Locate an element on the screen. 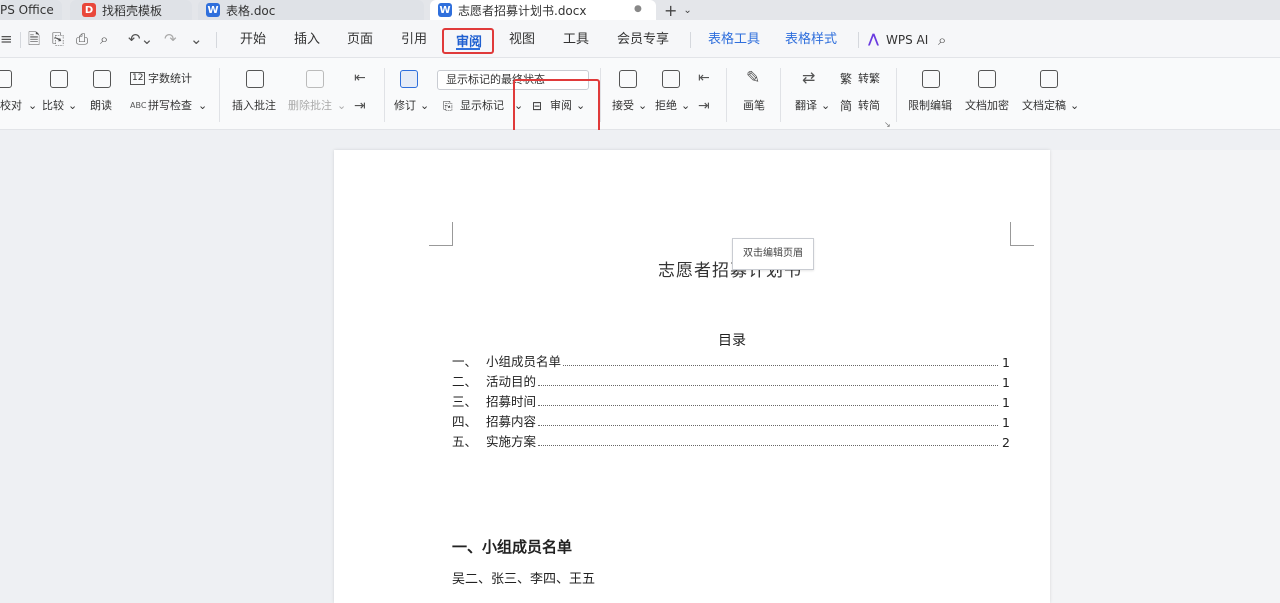  finalize-dropdown-icon: ⌄ is located at coordinates (1074, 106).